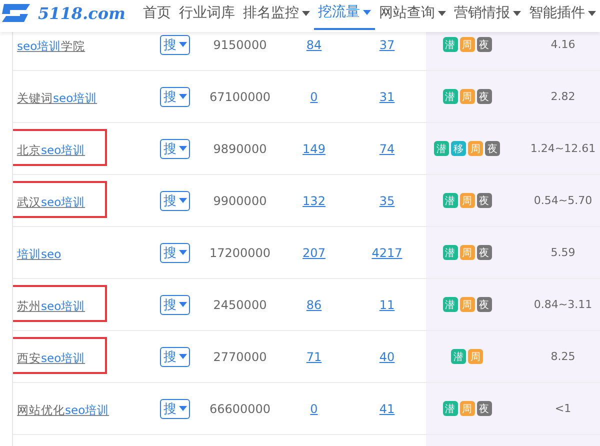 This screenshot has height=446, width=600. What do you see at coordinates (387, 253) in the screenshot?
I see `count-link: 4217` at bounding box center [387, 253].